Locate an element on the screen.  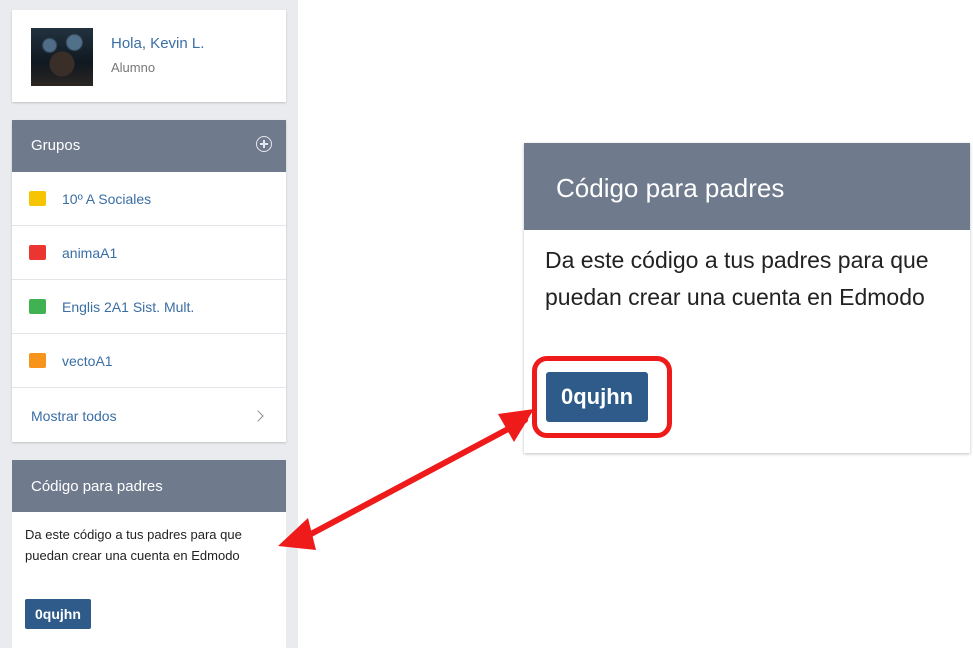
double-arrow-annotation is located at coordinates (406, 479).